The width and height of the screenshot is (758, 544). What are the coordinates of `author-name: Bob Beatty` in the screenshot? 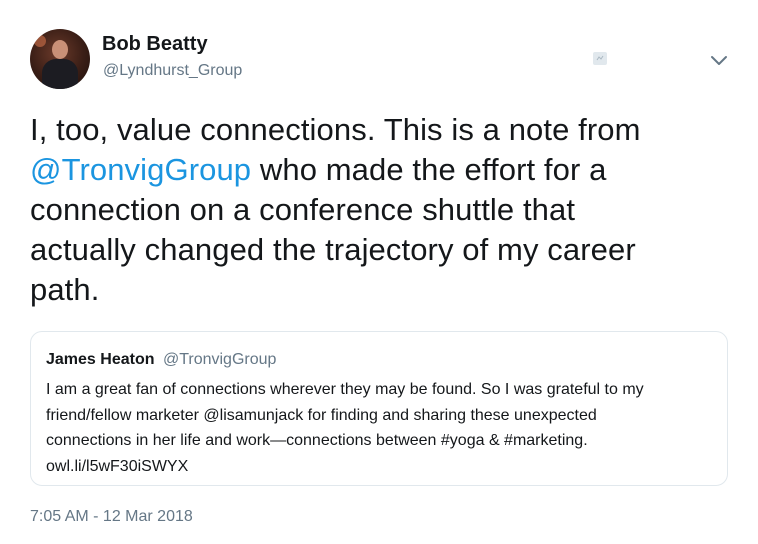 It's located at (155, 44).